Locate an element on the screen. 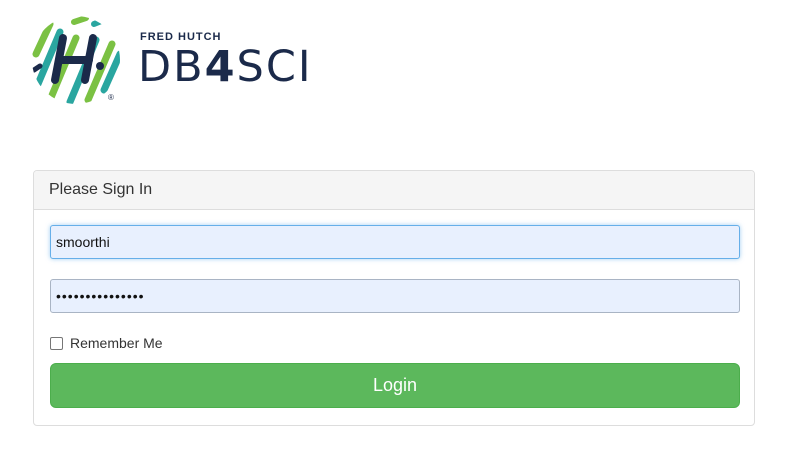  username-input is located at coordinates (395, 242).